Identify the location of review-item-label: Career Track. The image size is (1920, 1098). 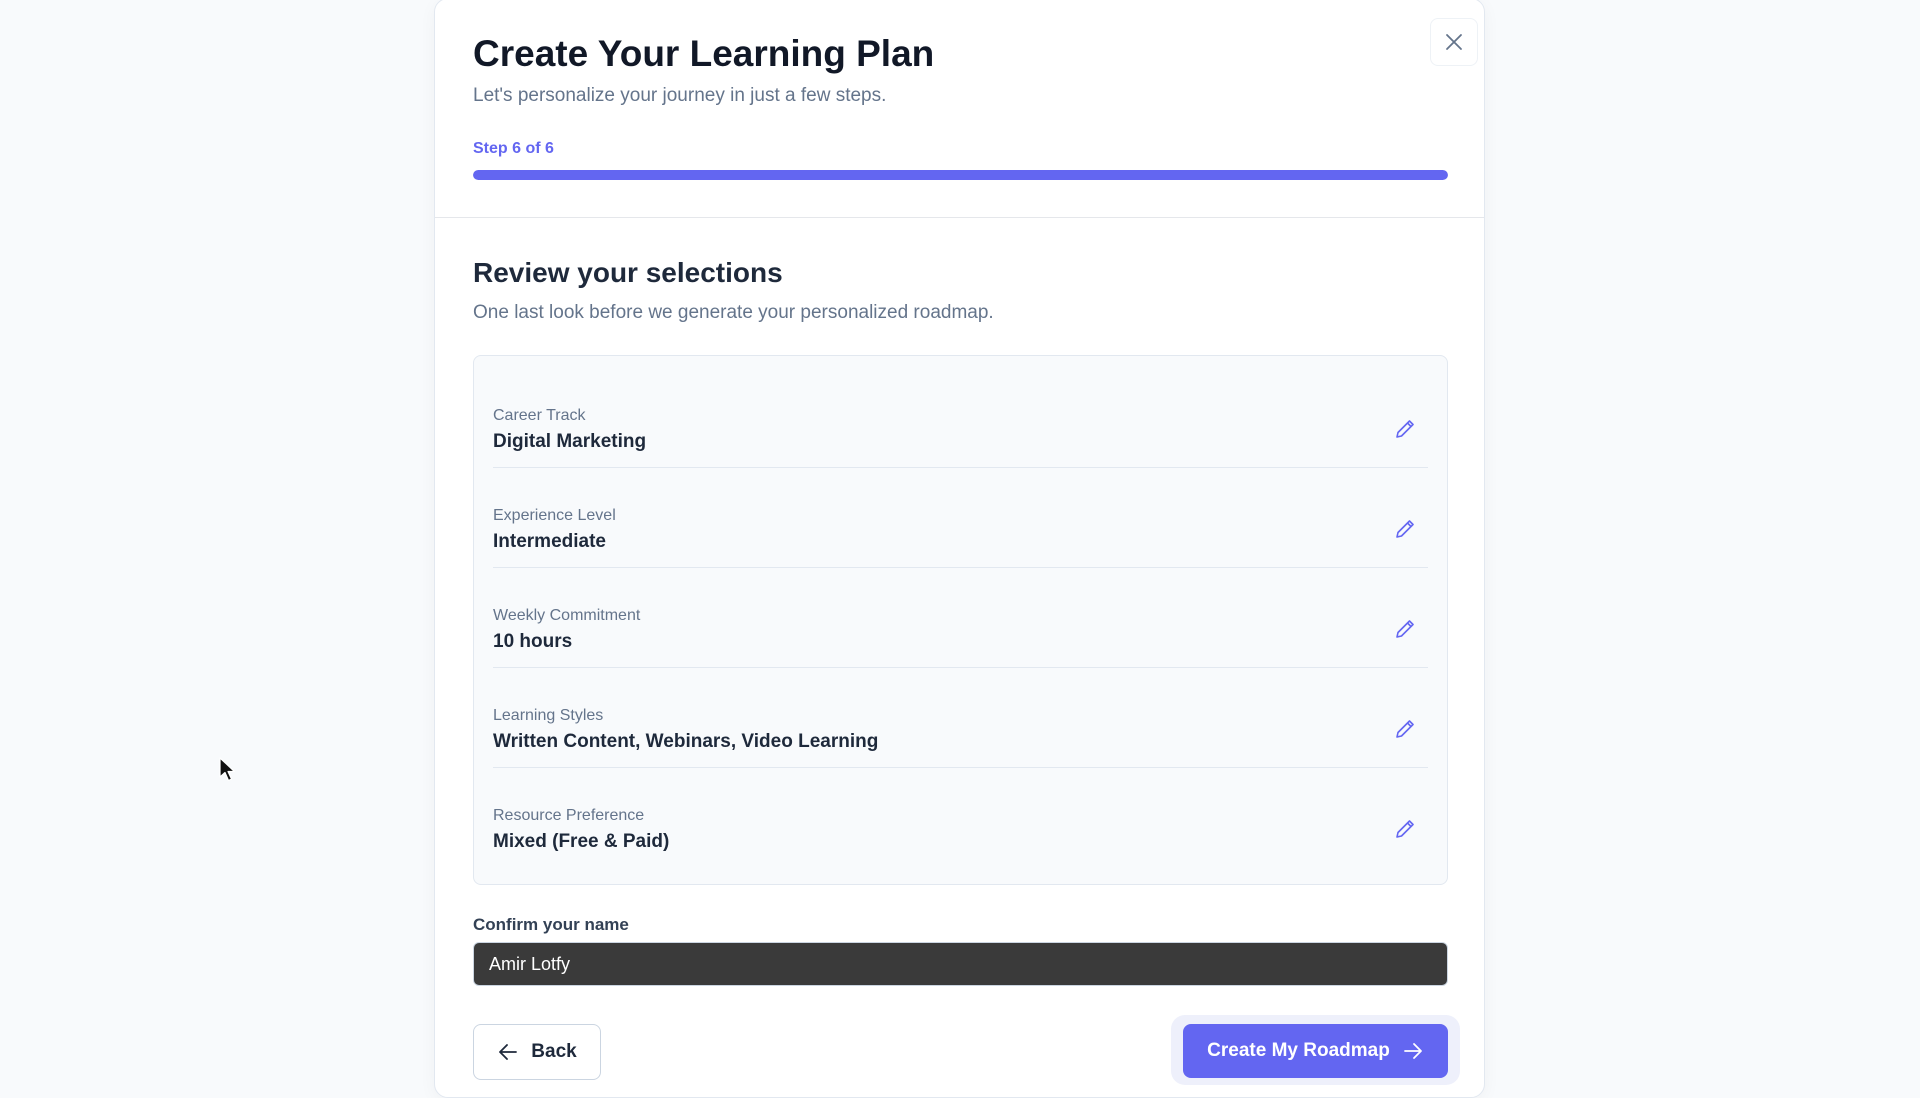
(539, 415).